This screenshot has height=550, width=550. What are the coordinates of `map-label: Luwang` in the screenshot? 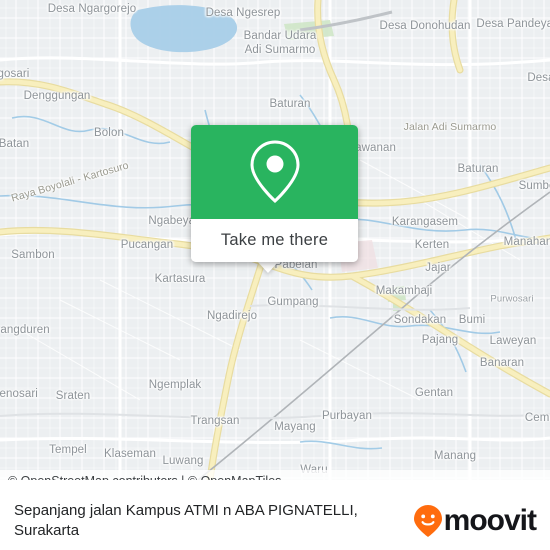 It's located at (183, 461).